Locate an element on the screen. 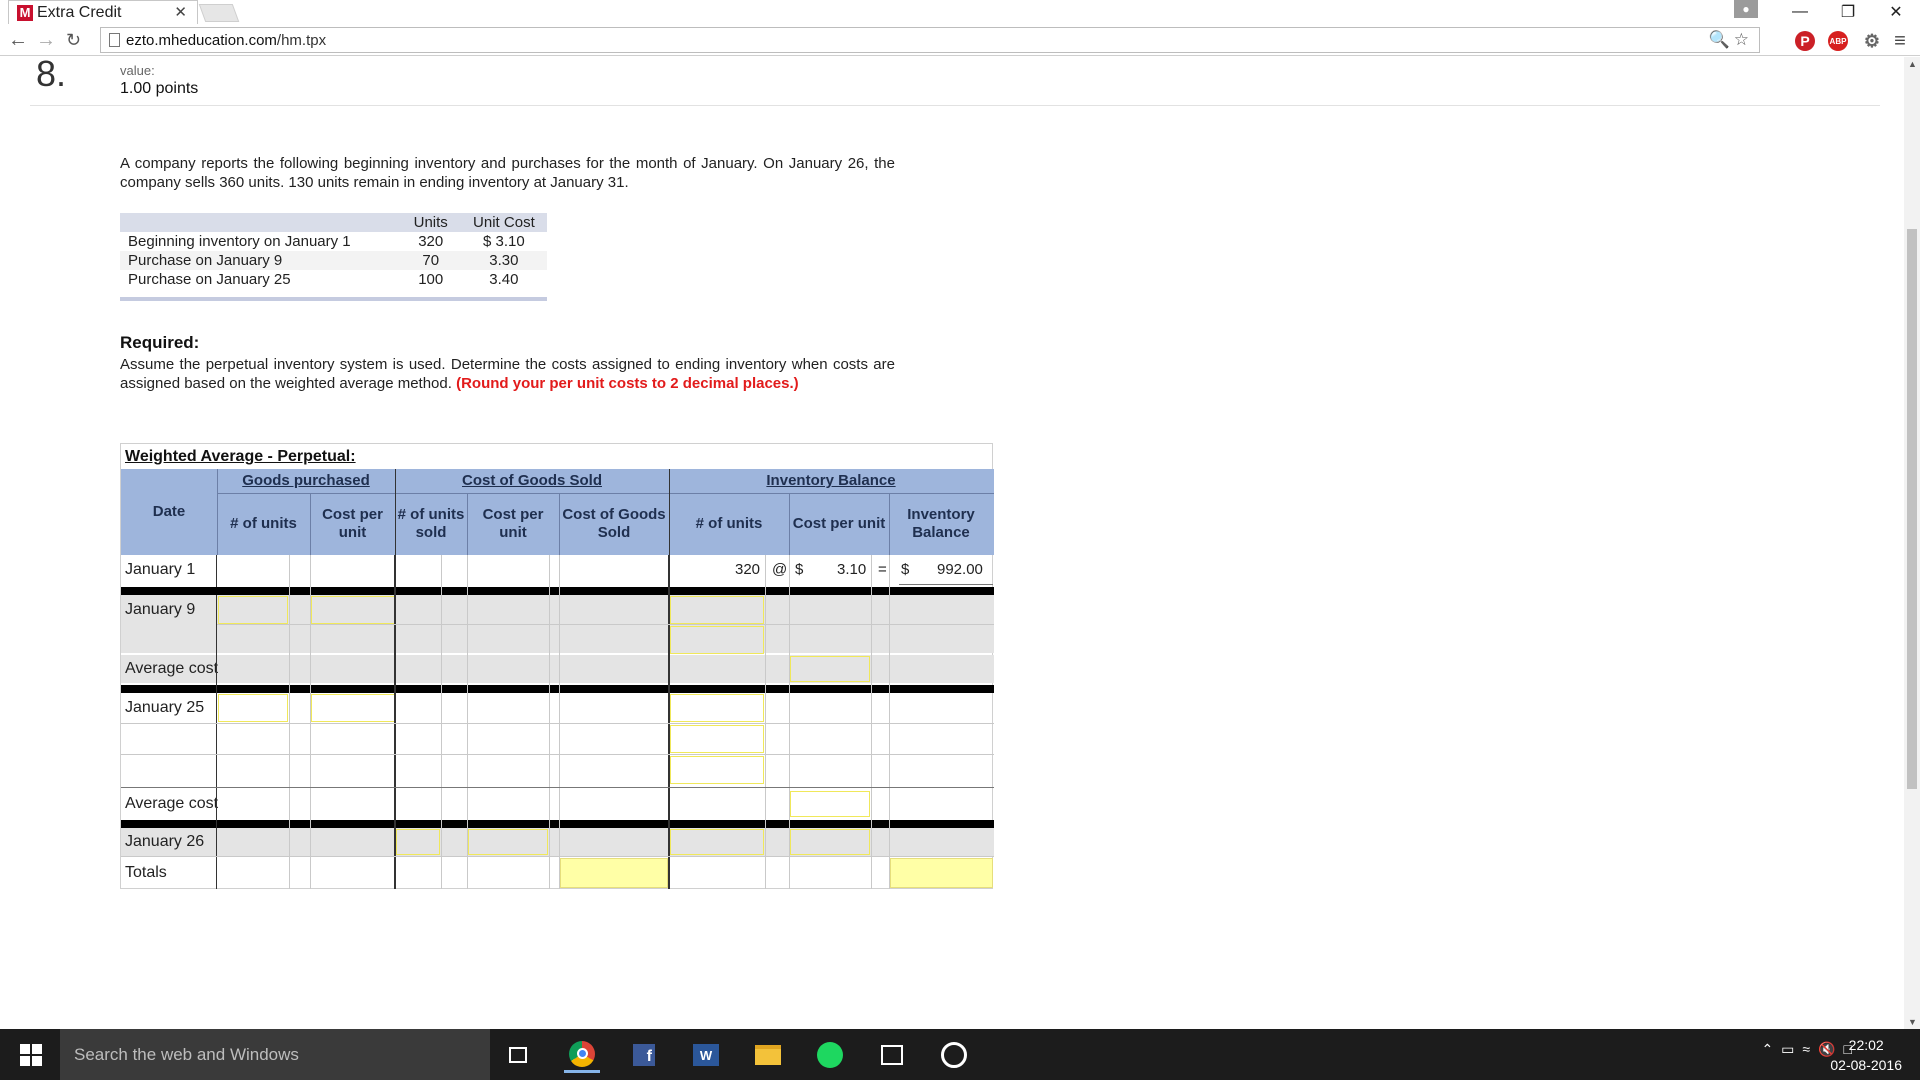 The height and width of the screenshot is (1080, 1920). spotify-icon is located at coordinates (830, 1055).